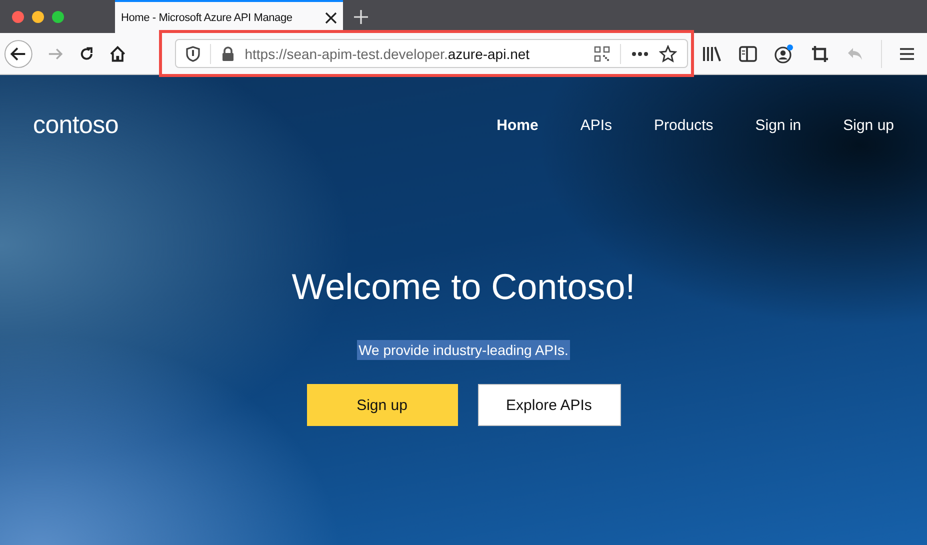  Describe the element at coordinates (227, 54) in the screenshot. I see `lock-icon` at that location.